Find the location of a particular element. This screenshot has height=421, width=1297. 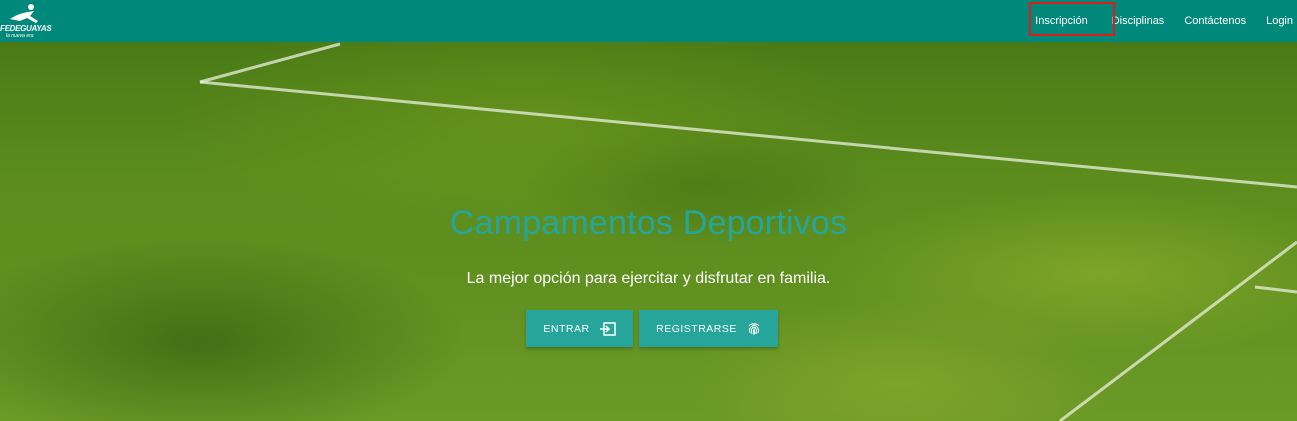

nav-login: Login is located at coordinates (1276, 21).